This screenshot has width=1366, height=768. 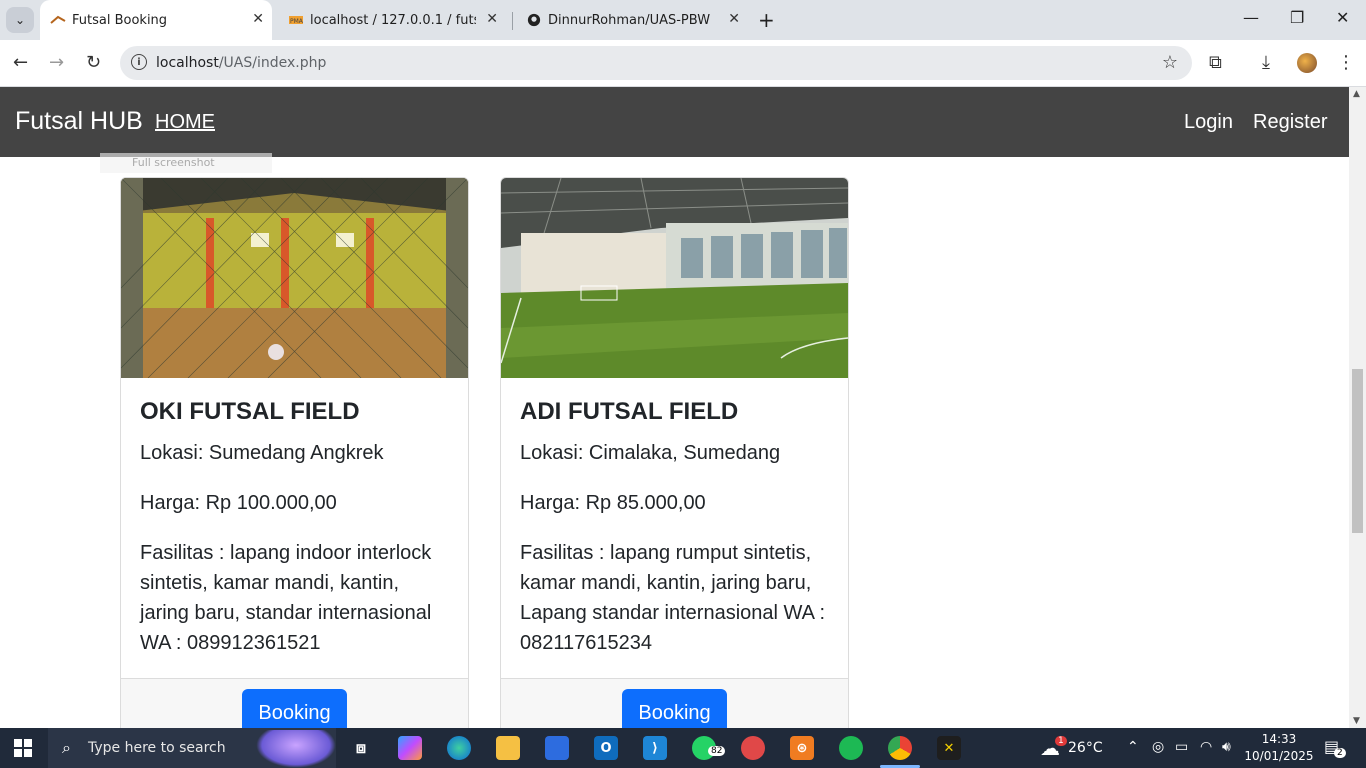 I want to click on file-explorer-icon, so click(x=508, y=748).